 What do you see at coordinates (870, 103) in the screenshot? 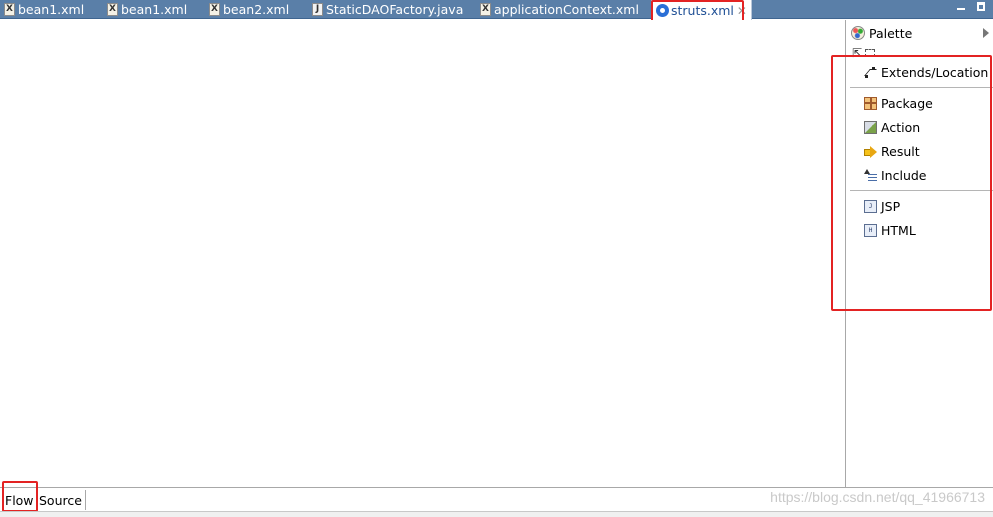
I see `package-icon` at bounding box center [870, 103].